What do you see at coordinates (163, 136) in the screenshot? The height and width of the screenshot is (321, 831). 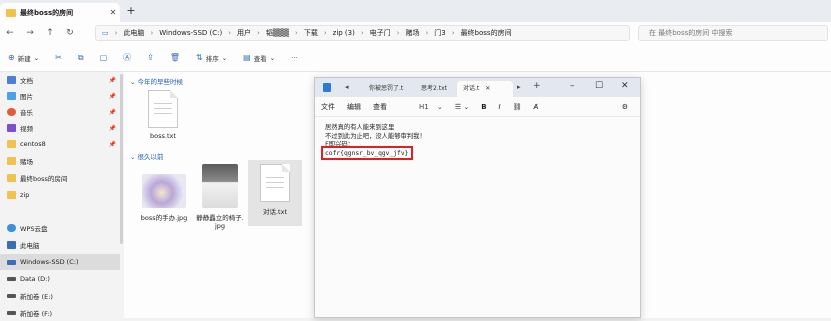 I see `file-label: boss.txt` at bounding box center [163, 136].